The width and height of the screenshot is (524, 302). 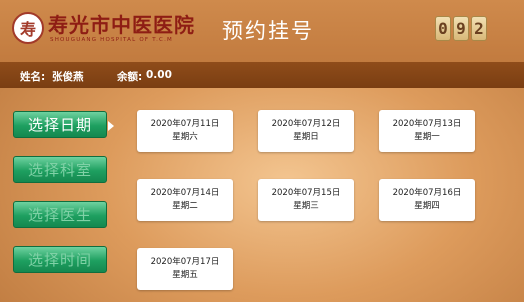 What do you see at coordinates (306, 193) in the screenshot?
I see `date-text: 2020年07月15日` at bounding box center [306, 193].